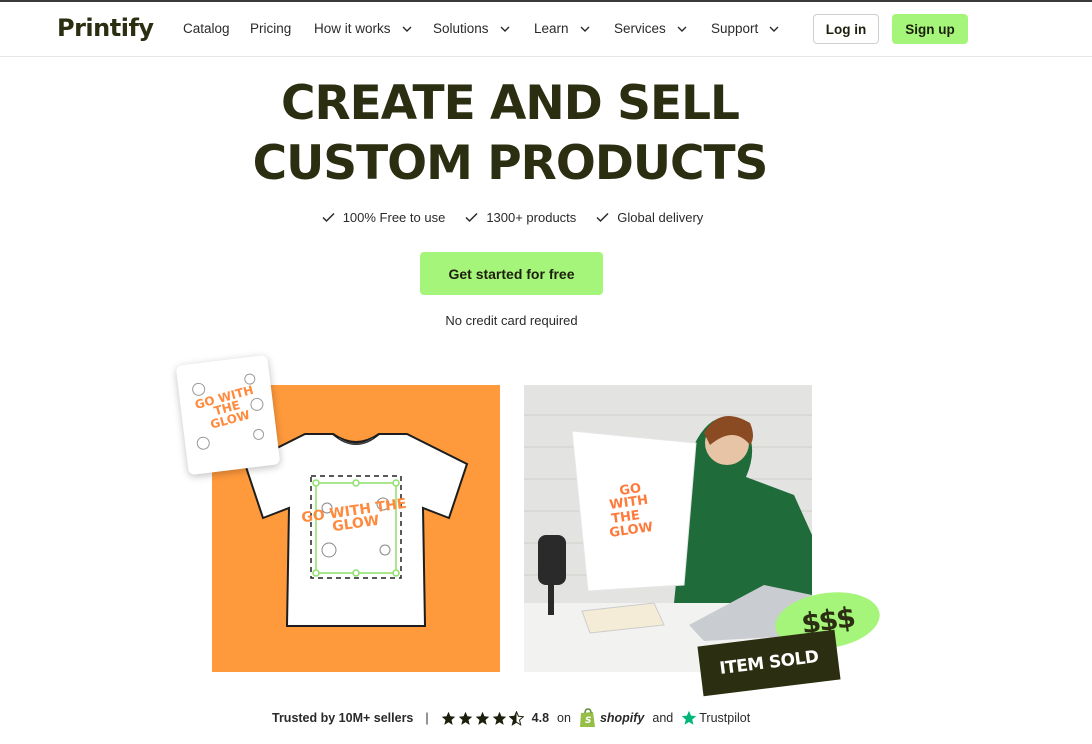  What do you see at coordinates (510, 163) in the screenshot?
I see `hero-title-line2: CUSTOM PRODUCTS` at bounding box center [510, 163].